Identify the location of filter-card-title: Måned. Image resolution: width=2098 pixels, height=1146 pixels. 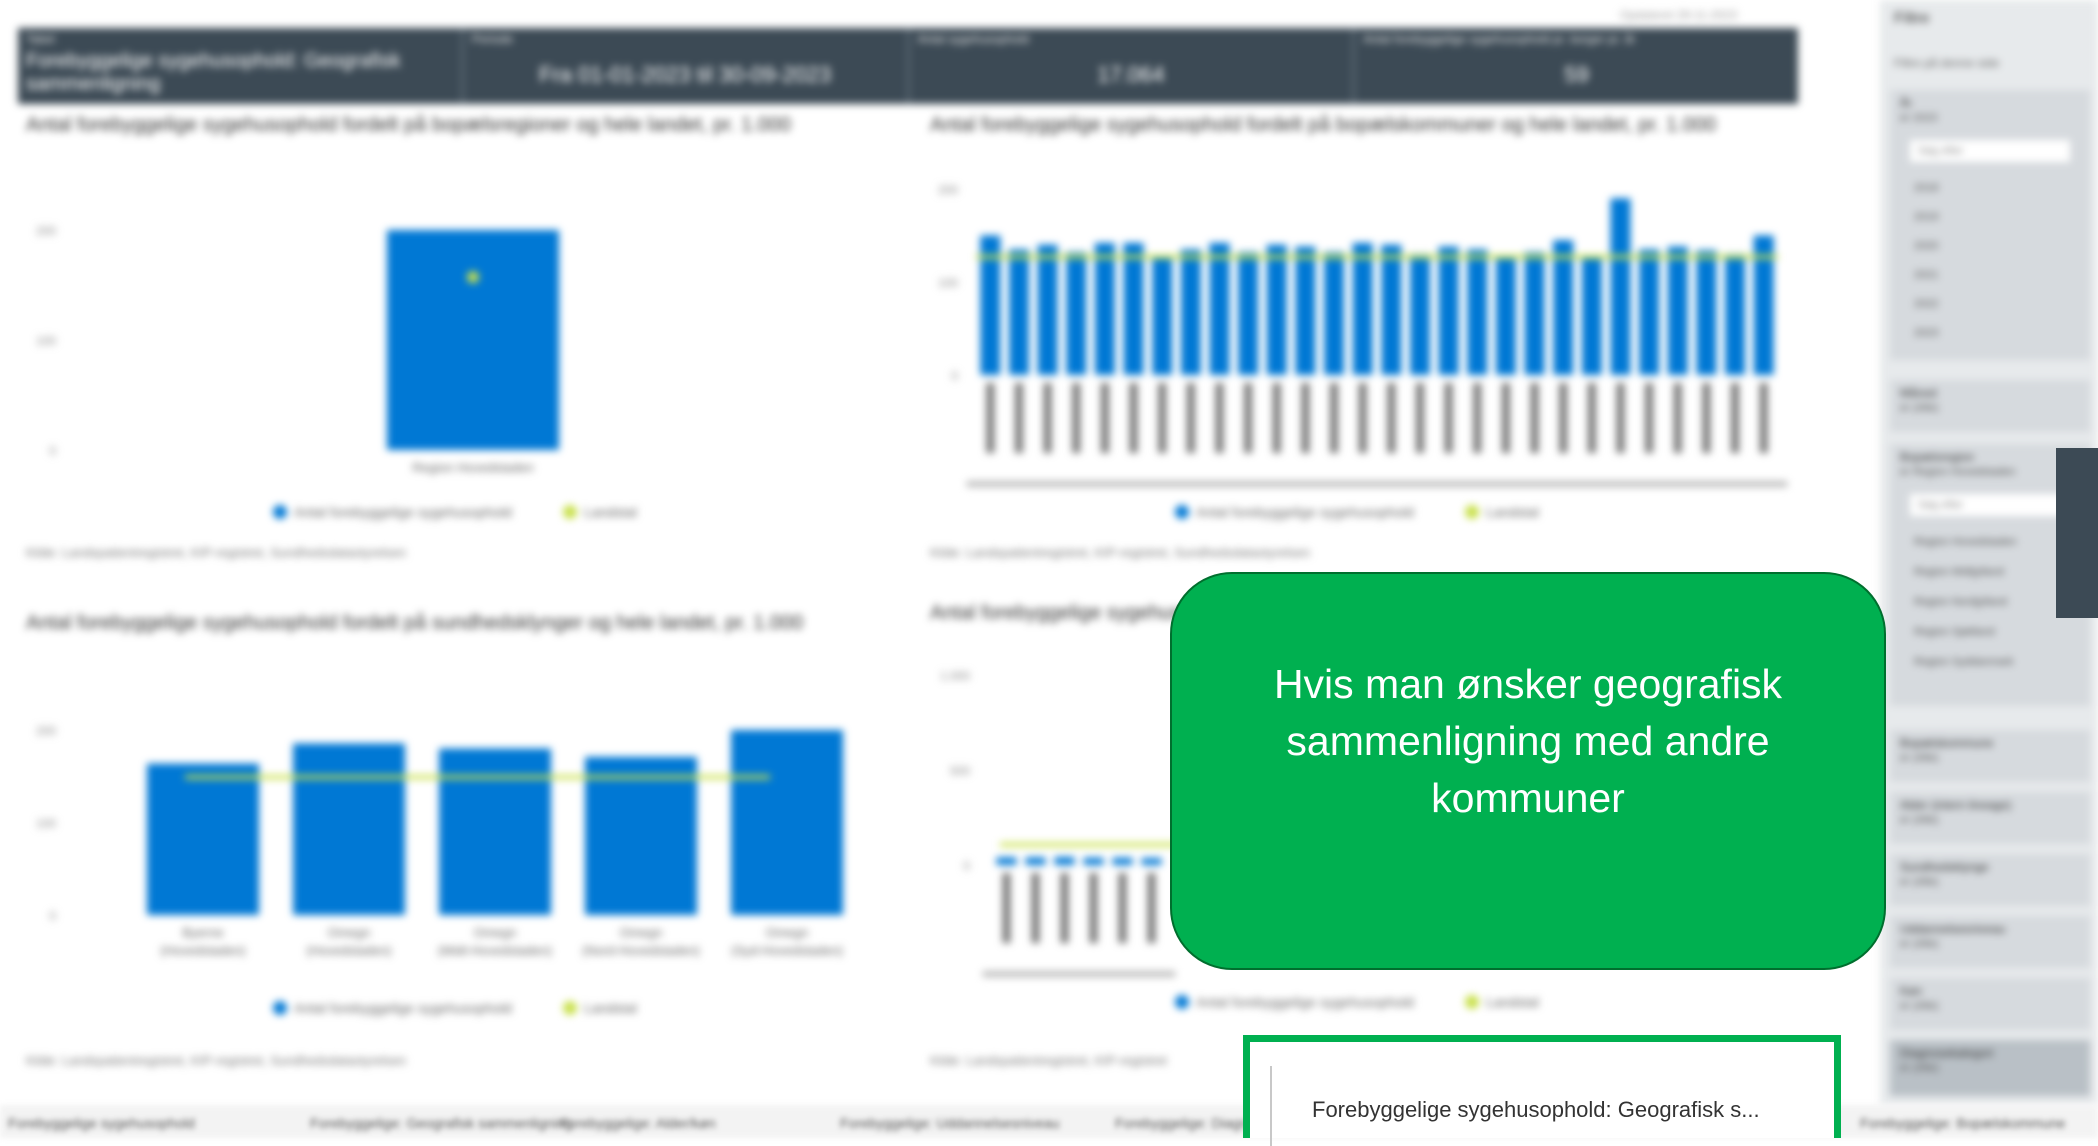
(1918, 393).